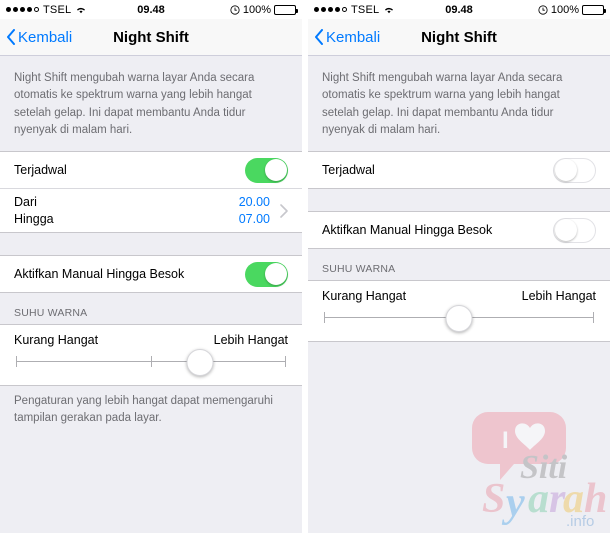  Describe the element at coordinates (25, 201) in the screenshot. I see `schedule-from-label: Dari` at that location.